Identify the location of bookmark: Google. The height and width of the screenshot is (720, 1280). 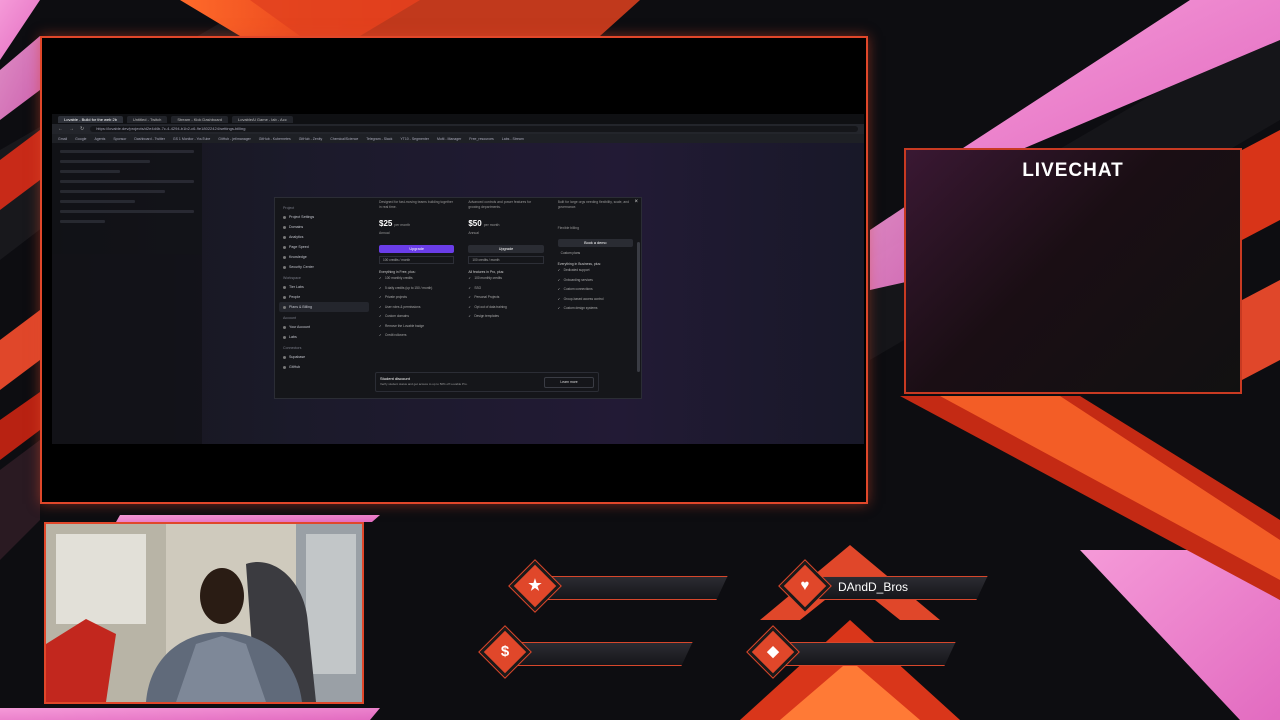
(80, 139).